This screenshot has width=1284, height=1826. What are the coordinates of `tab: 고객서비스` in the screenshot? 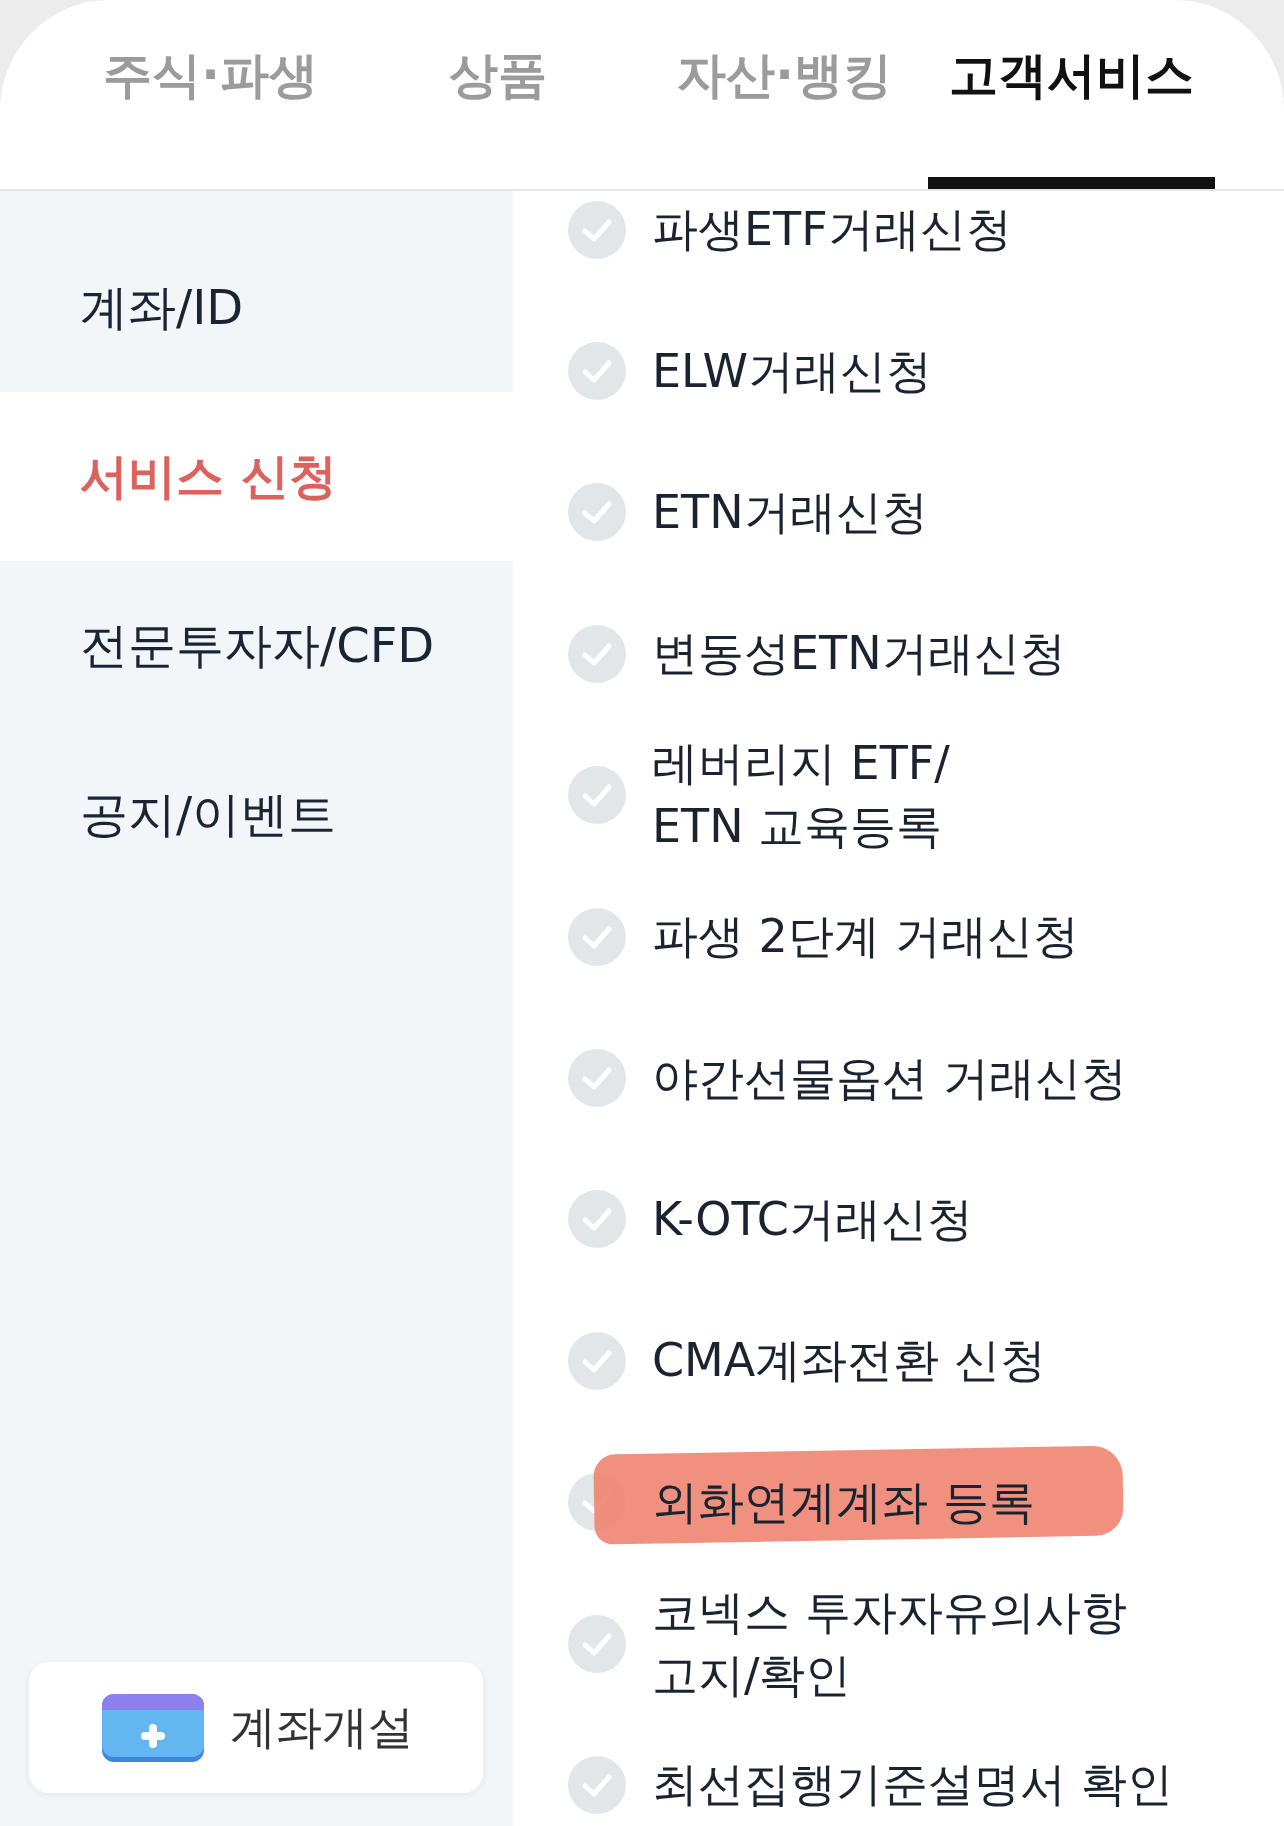 It's located at (1071, 94).